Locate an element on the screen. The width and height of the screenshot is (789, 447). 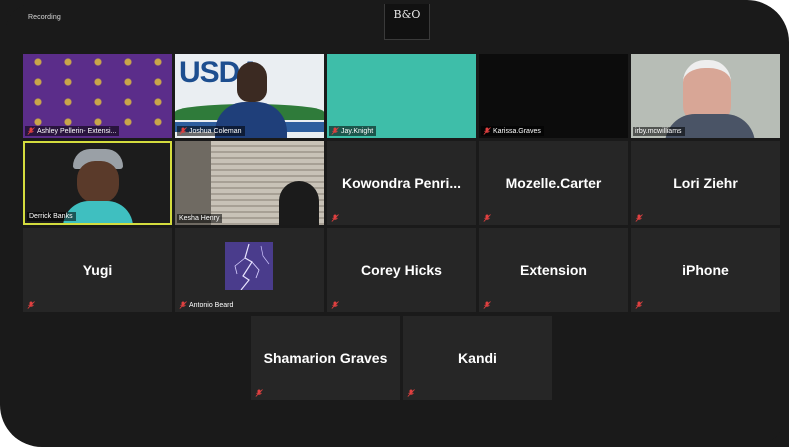
participant-tile-lori-ziehr: Lori Ziehr is located at coordinates (705, 183).